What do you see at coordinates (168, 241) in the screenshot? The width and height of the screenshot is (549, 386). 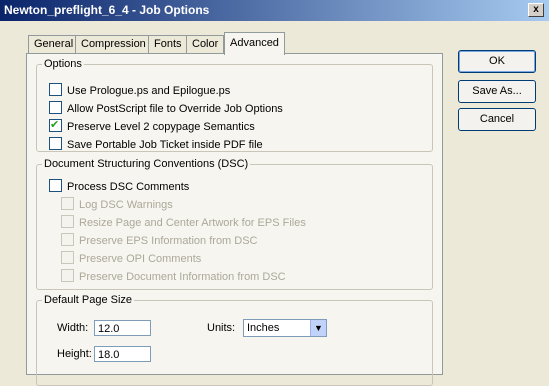 I see `checkbox-label: Preserve EPS Information from DSC` at bounding box center [168, 241].